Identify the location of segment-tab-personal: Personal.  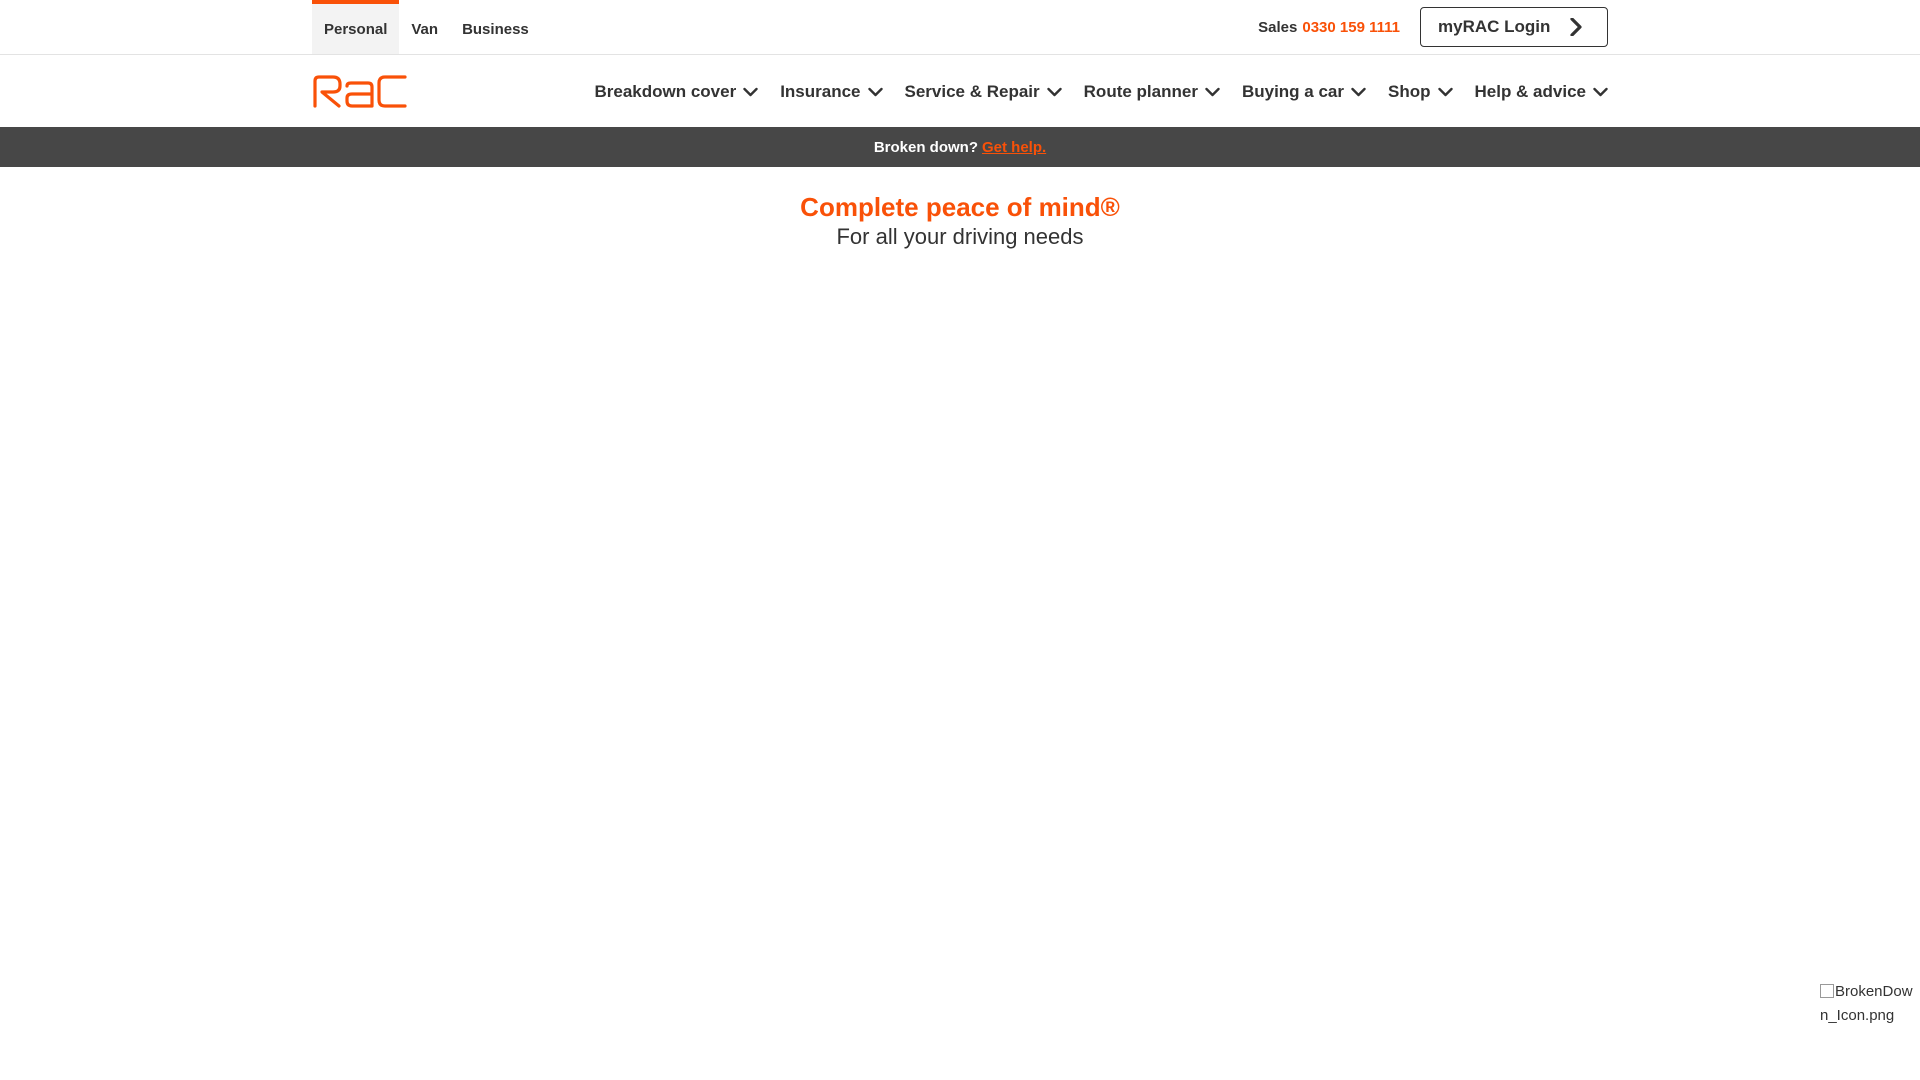
(356, 27).